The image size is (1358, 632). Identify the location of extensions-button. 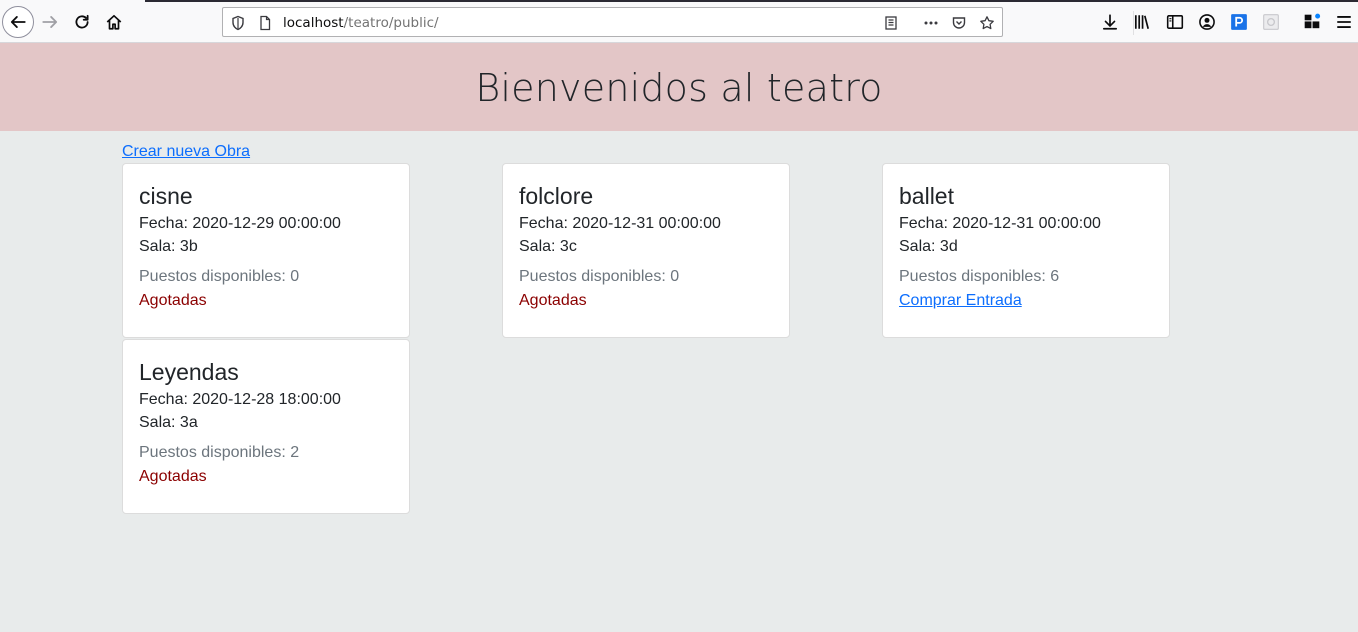
(1312, 22).